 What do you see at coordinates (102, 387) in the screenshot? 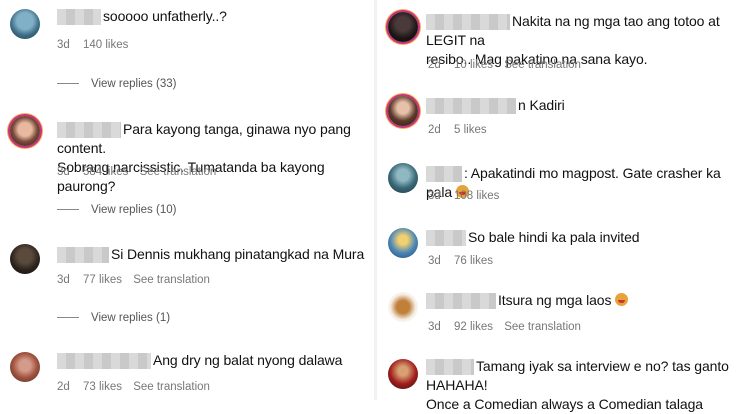
I see `like-count: 73 likes` at bounding box center [102, 387].